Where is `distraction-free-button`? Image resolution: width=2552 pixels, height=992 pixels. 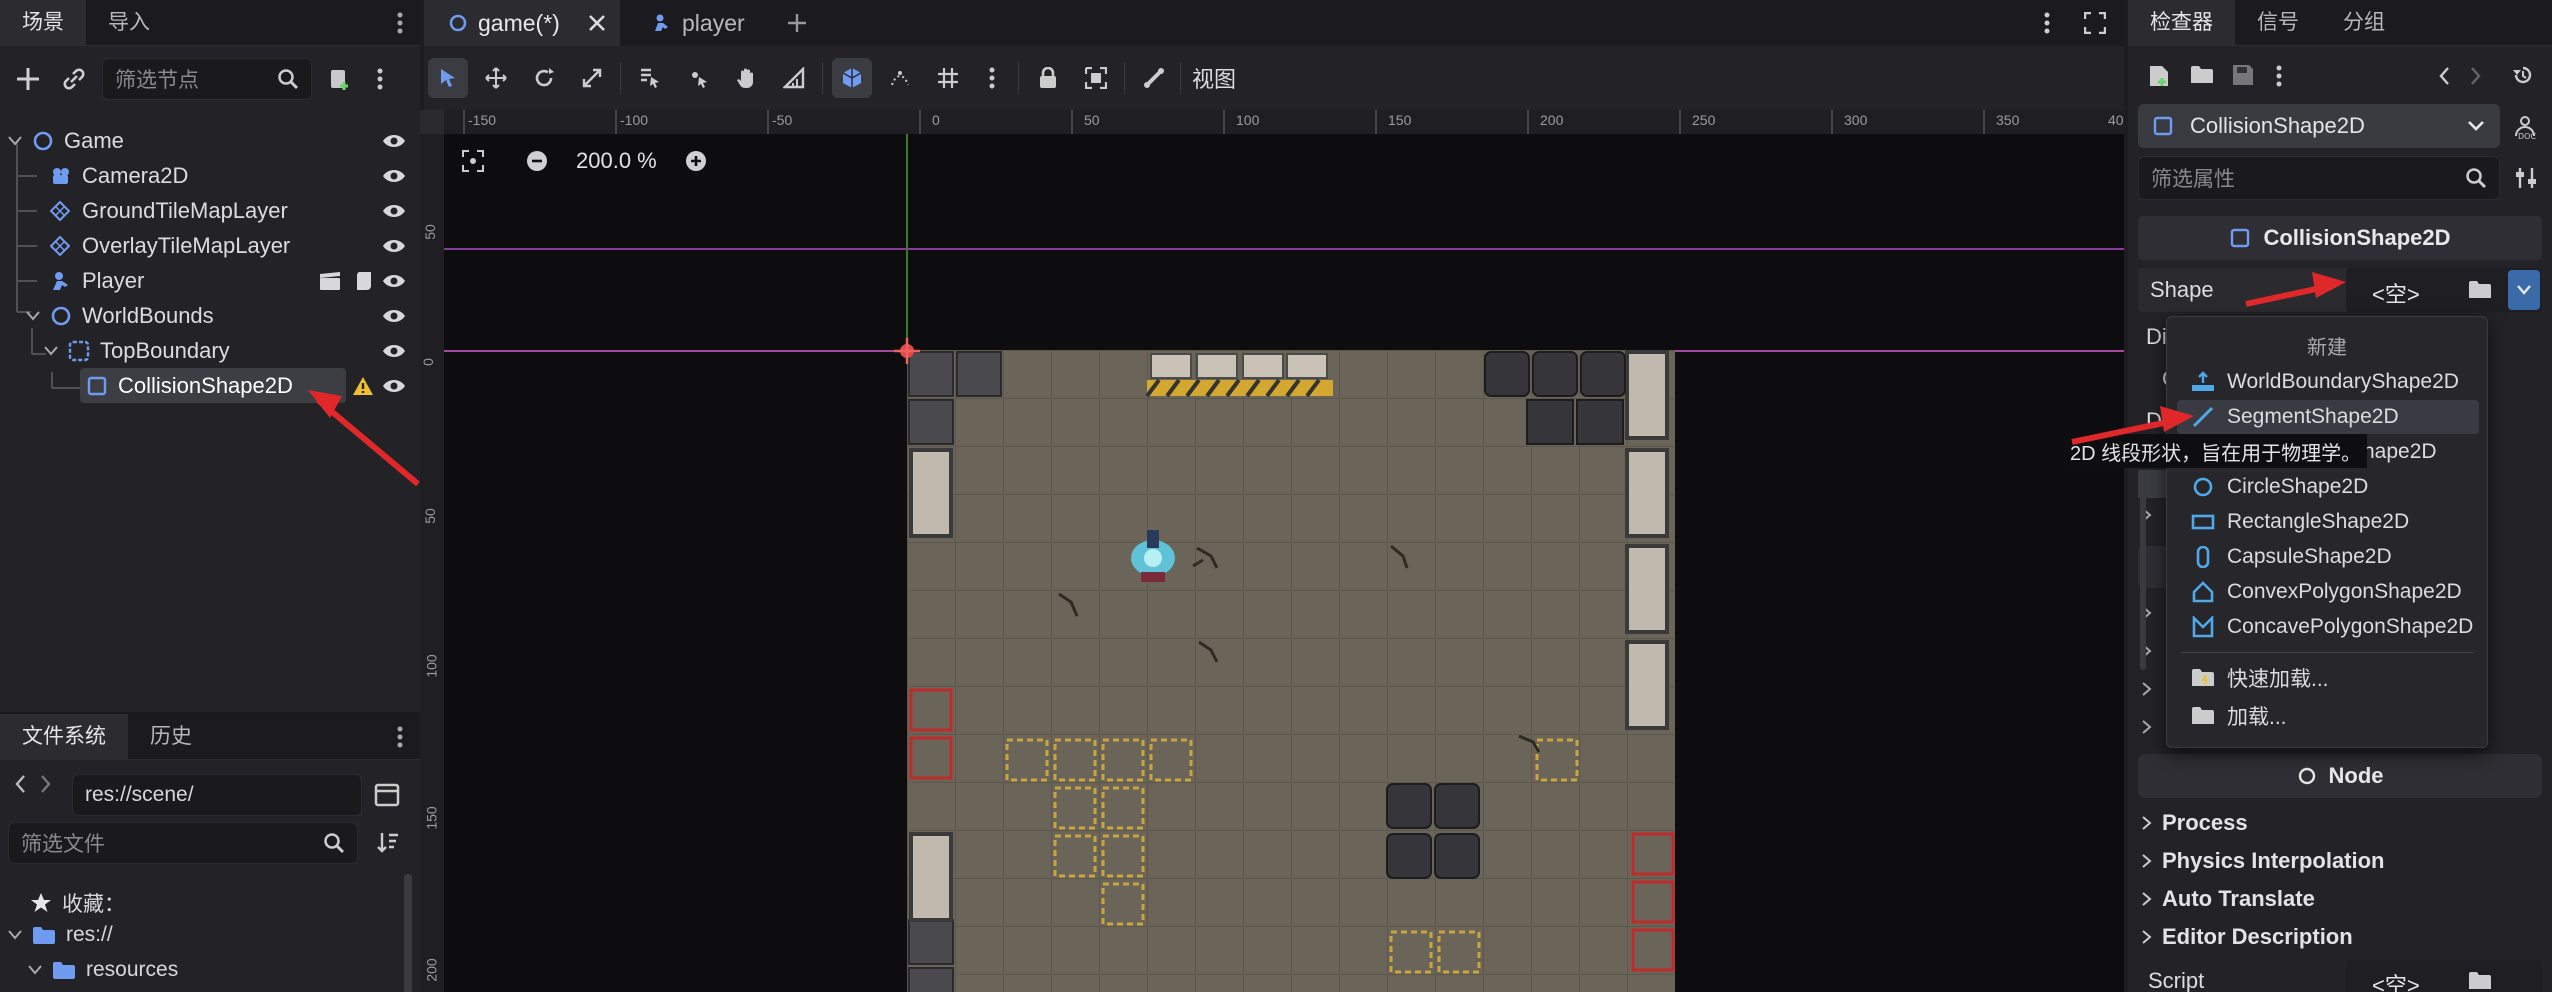 distraction-free-button is located at coordinates (2095, 23).